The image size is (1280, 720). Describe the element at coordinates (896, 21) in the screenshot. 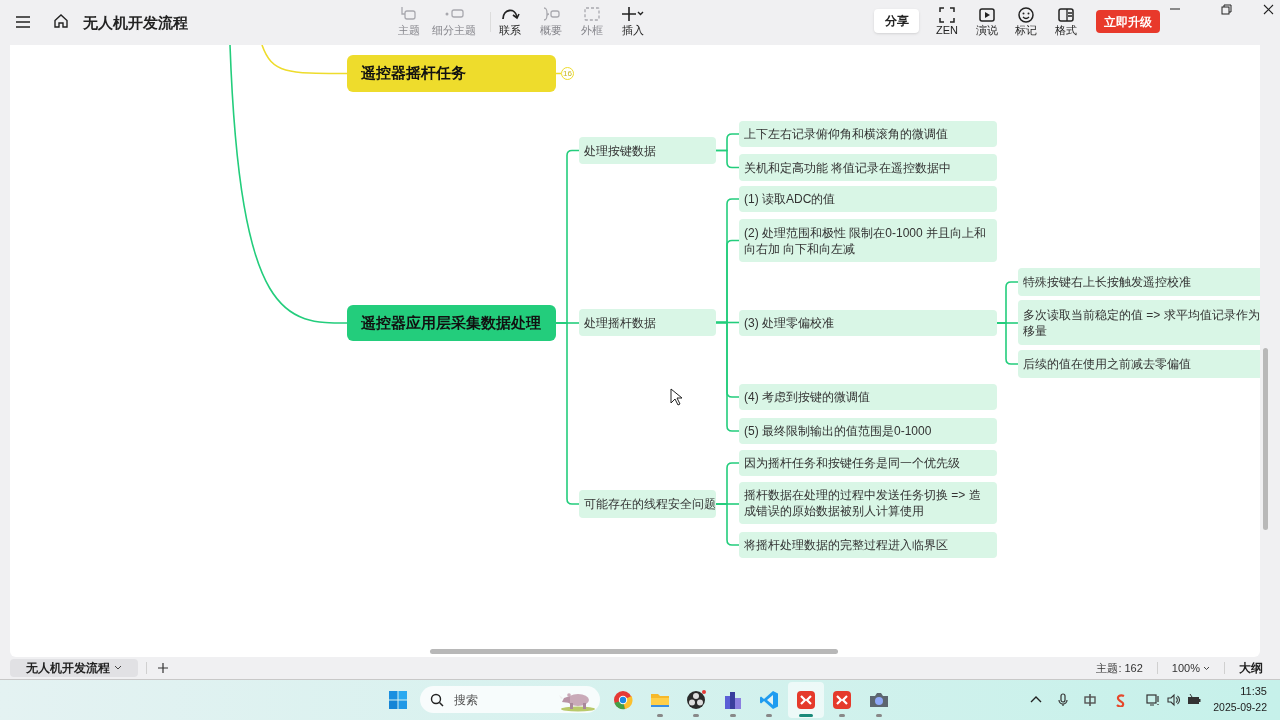

I see `share-button: 分享` at that location.